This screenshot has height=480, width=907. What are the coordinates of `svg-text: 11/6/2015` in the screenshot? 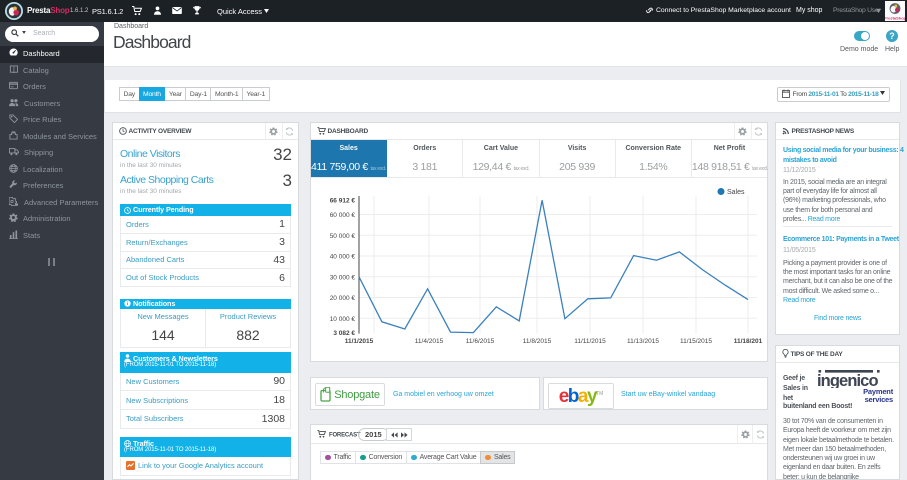 It's located at (480, 341).